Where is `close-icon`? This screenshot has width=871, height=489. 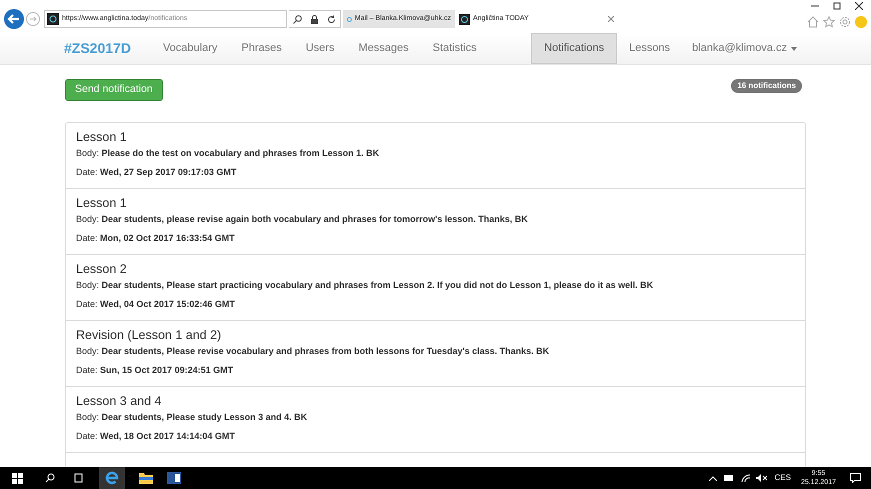 close-icon is located at coordinates (859, 6).